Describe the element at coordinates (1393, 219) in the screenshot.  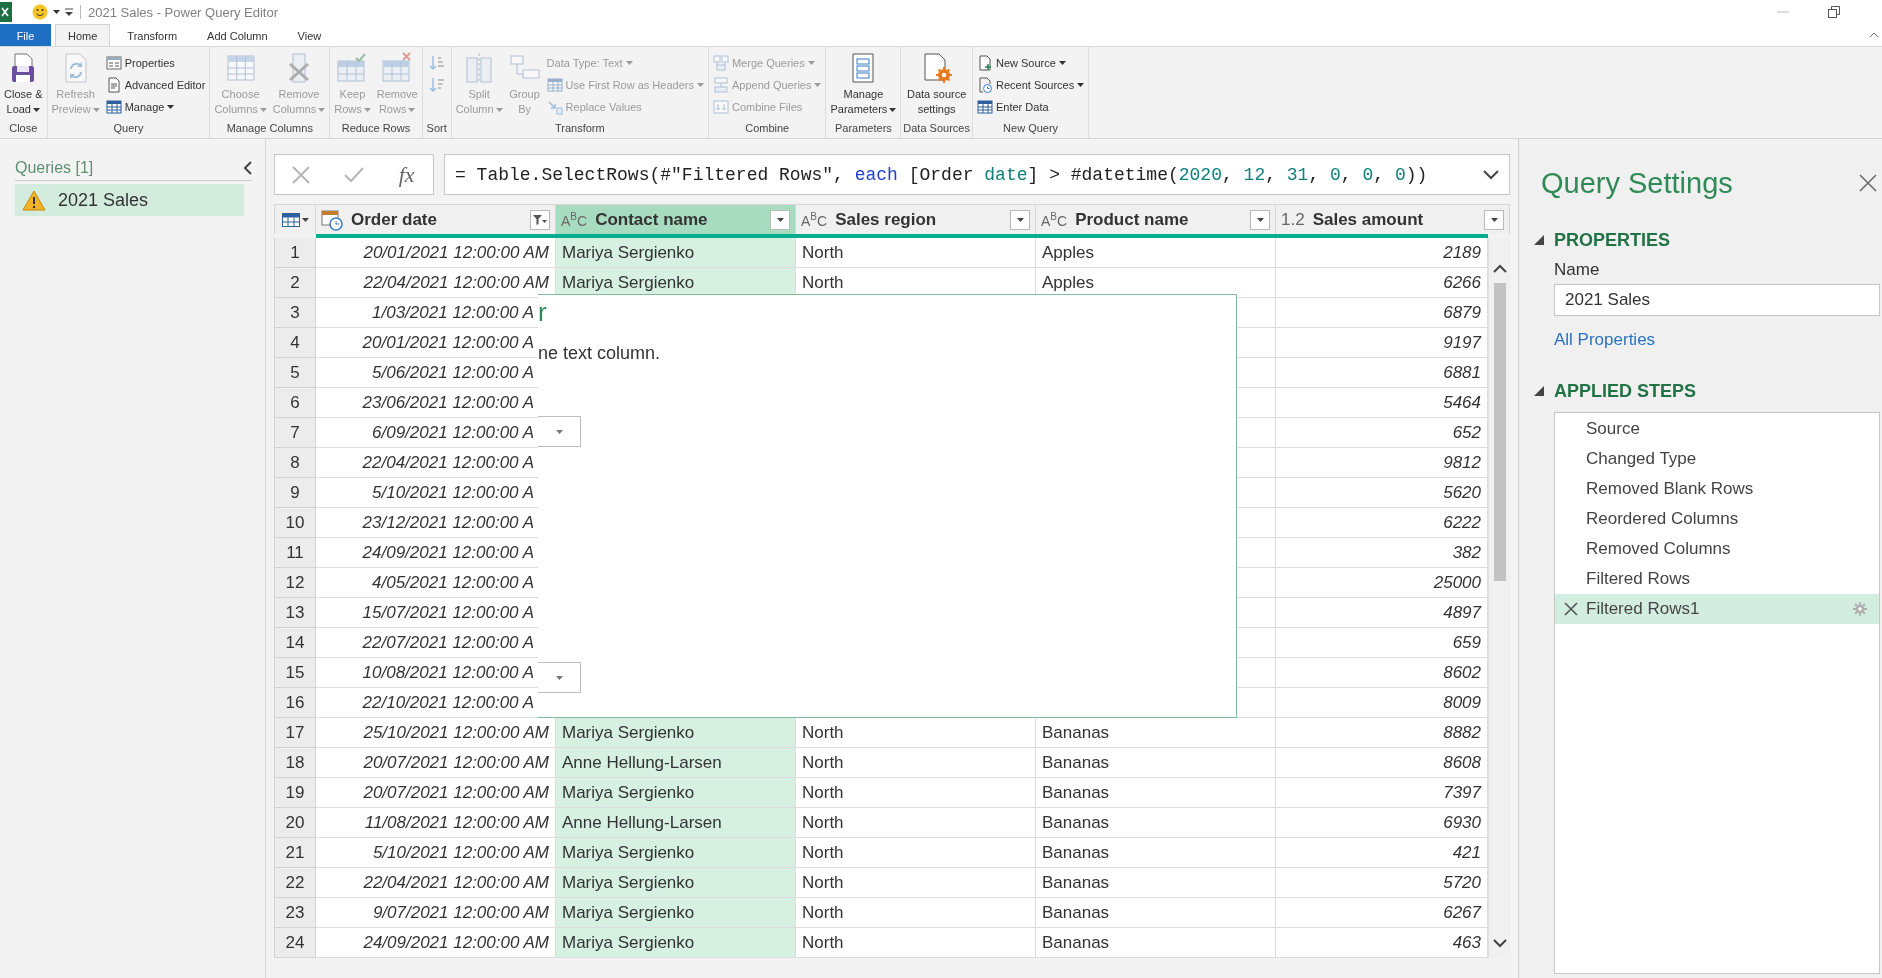
I see `column-header: 1.2 Sales amount` at that location.